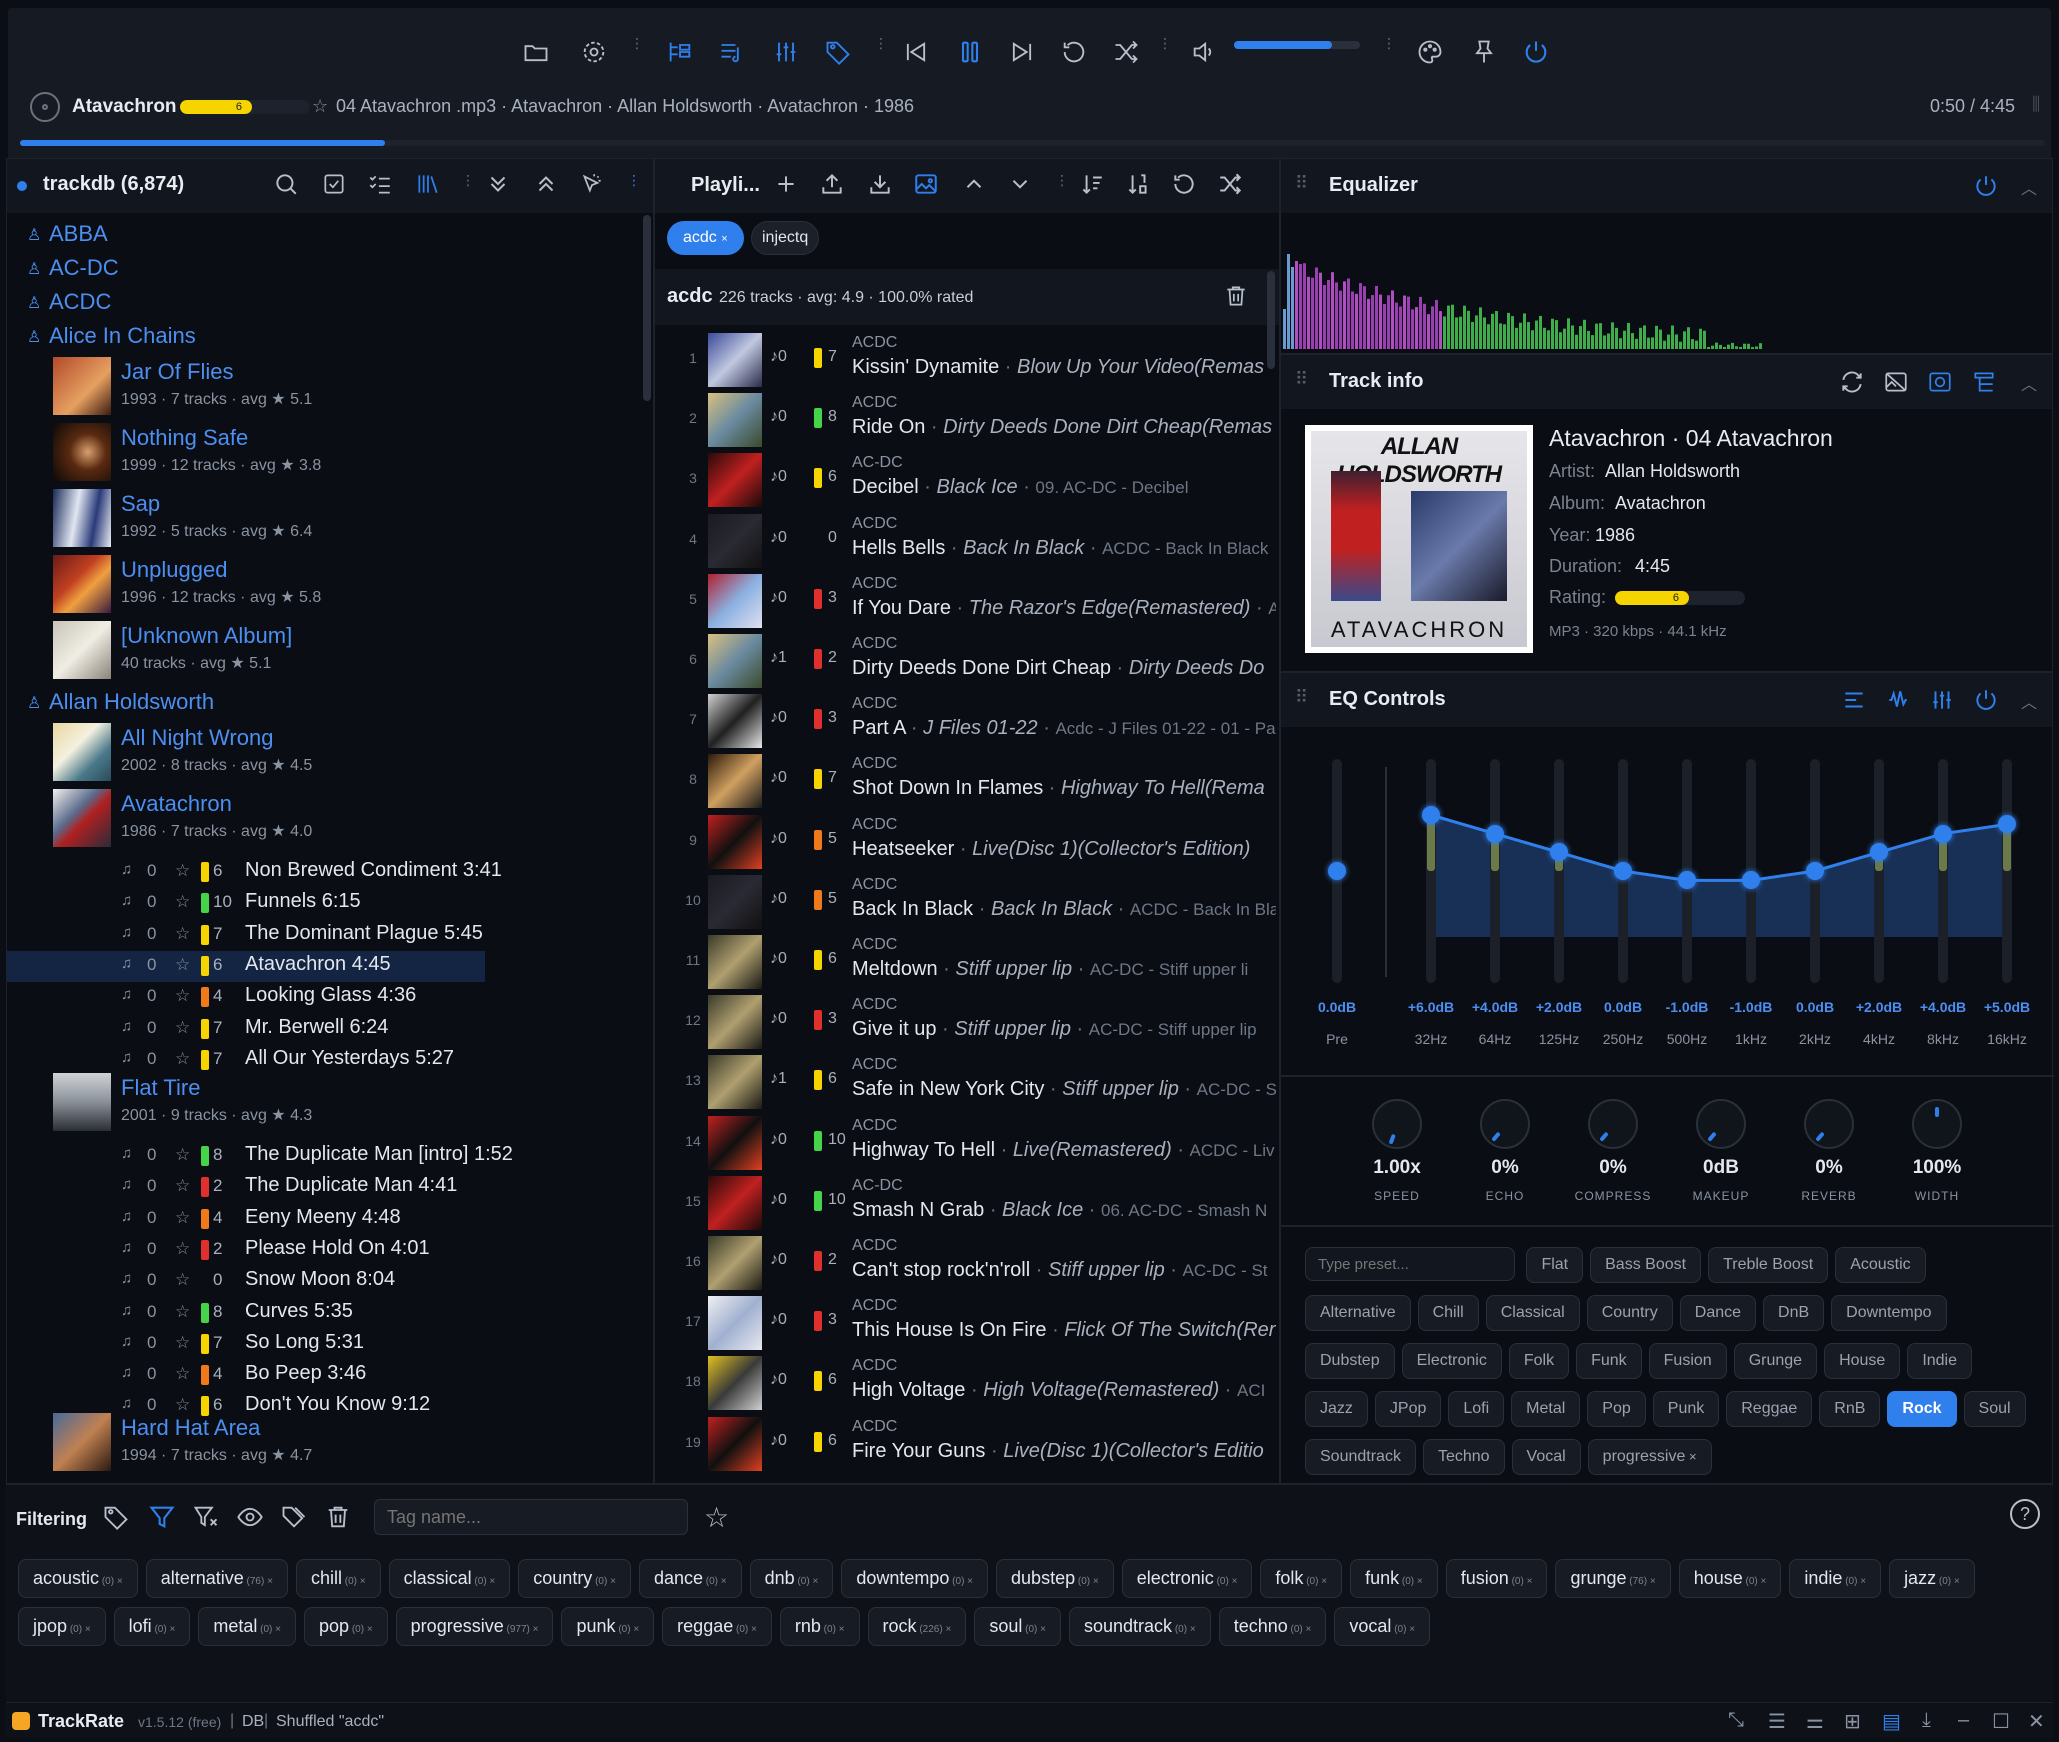 The image size is (2059, 1742). What do you see at coordinates (1408, 1409) in the screenshot?
I see `preset-chip: JPop` at bounding box center [1408, 1409].